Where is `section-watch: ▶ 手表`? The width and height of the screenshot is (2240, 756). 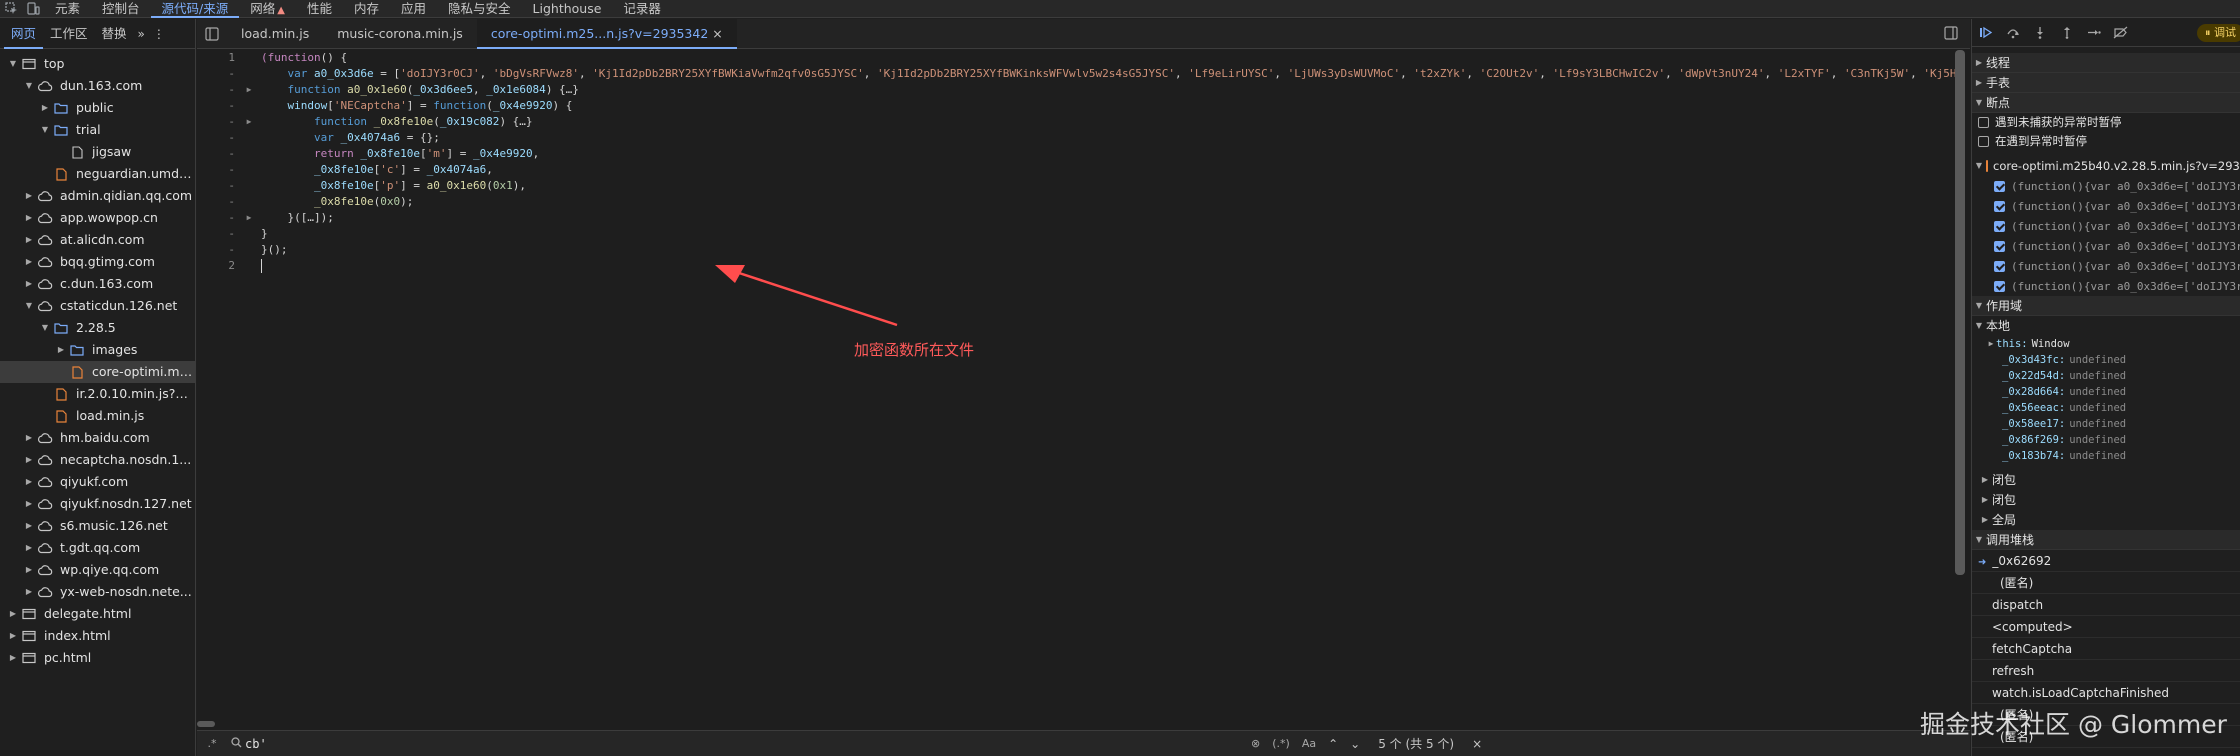 section-watch: ▶ 手表 is located at coordinates (2106, 83).